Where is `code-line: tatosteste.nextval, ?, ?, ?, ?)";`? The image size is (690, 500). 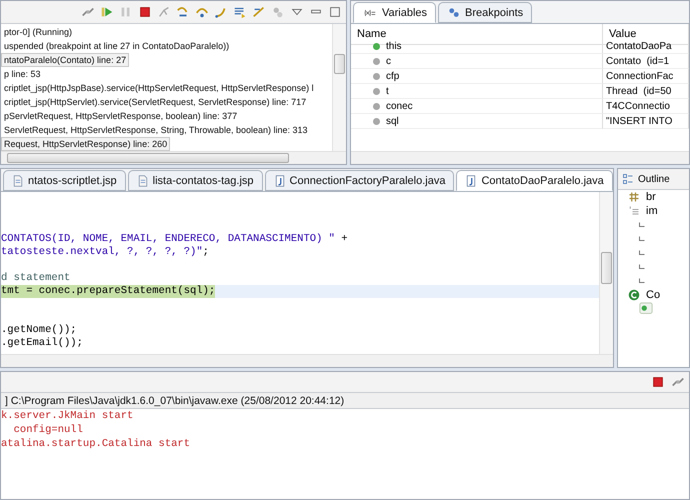 code-line: tatosteste.nextval, ?, ?, ?, ?)"; is located at coordinates (105, 252).